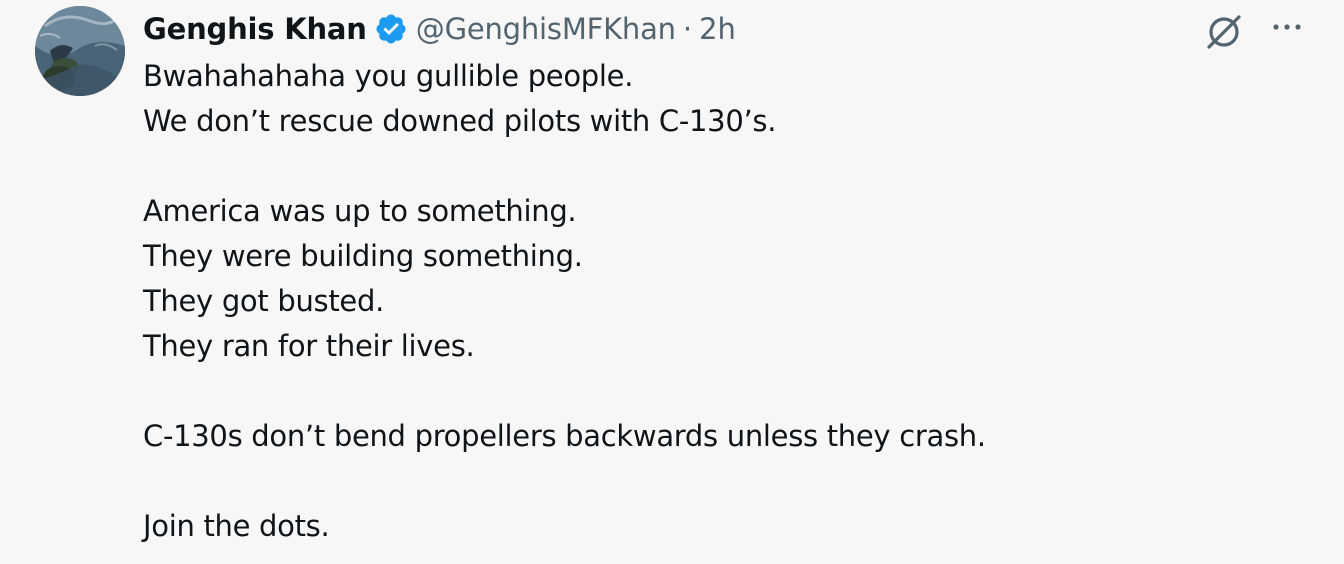  I want to click on tweet-line: They got busted., so click(263, 301).